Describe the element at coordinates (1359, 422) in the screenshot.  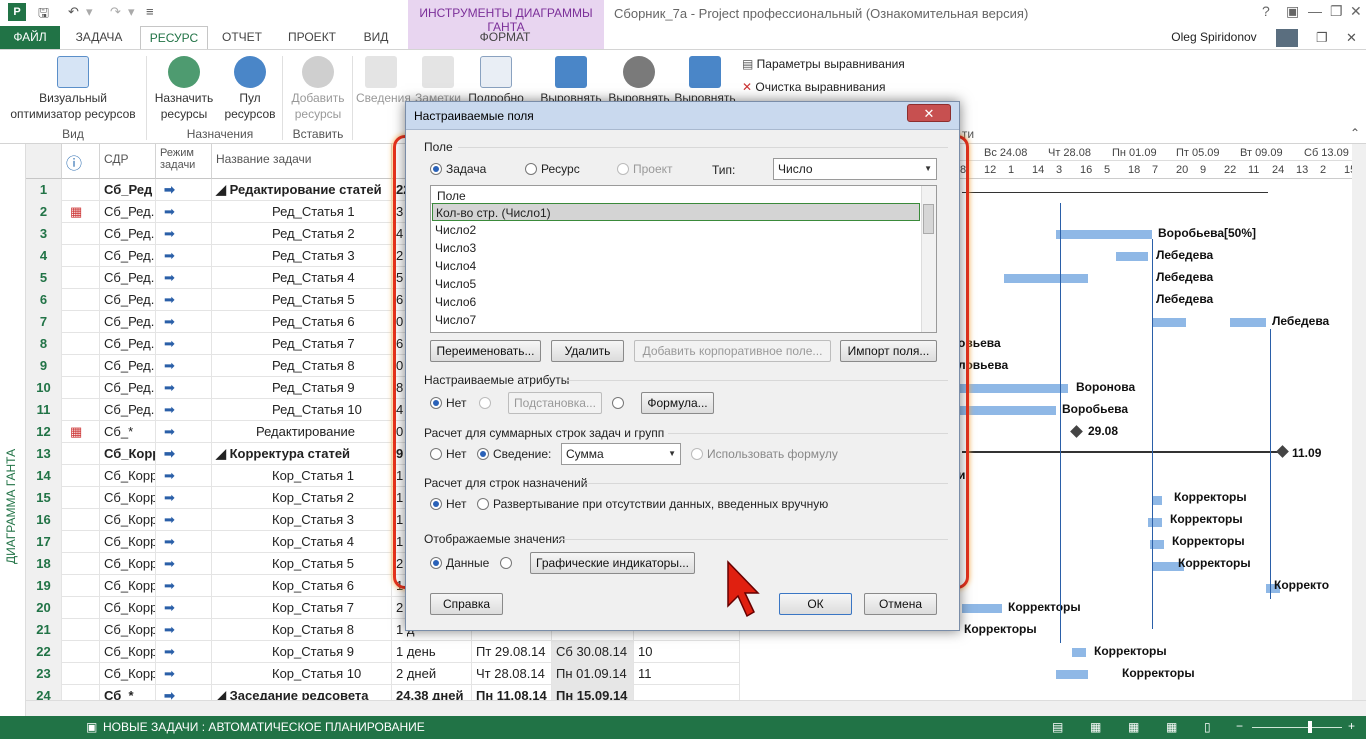
I see `vertical-scrollbar` at that location.